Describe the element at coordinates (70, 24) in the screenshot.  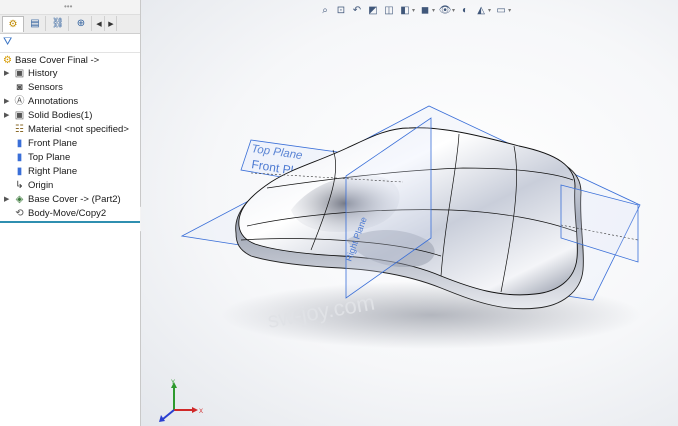
I see `feature-manager-tabs: ⚙ ▤ ⛓ ⊕ ◀ ▶` at that location.